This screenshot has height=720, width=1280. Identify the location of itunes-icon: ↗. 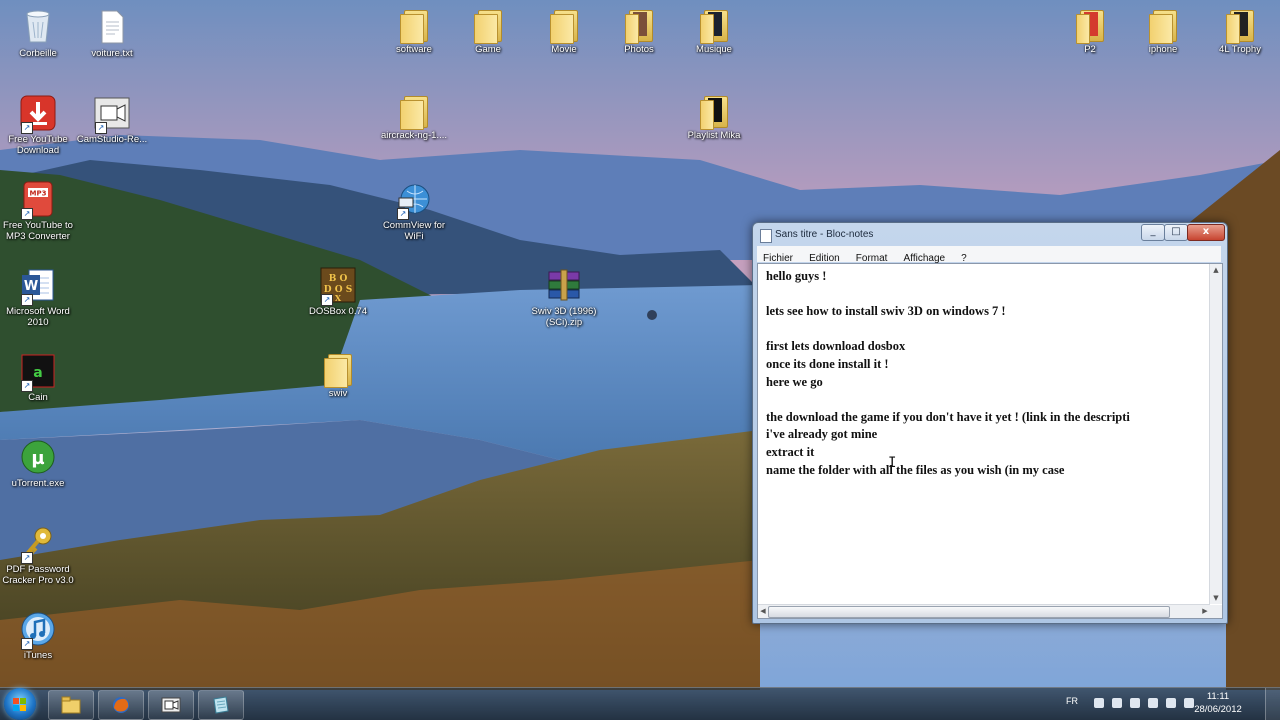
(38, 630).